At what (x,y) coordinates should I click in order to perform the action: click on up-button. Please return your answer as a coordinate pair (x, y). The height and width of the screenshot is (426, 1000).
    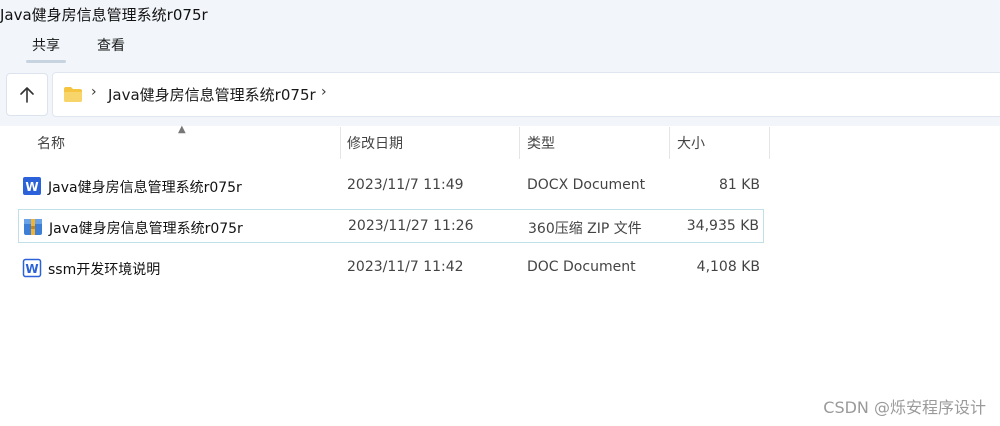
    Looking at the image, I should click on (27, 94).